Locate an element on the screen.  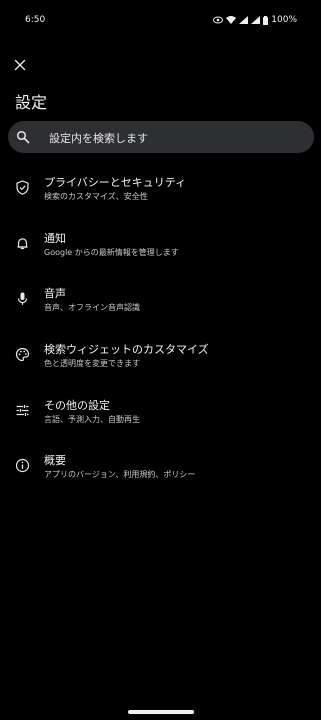
settings-item-label: プライバシーとセキュリティ is located at coordinates (115, 182).